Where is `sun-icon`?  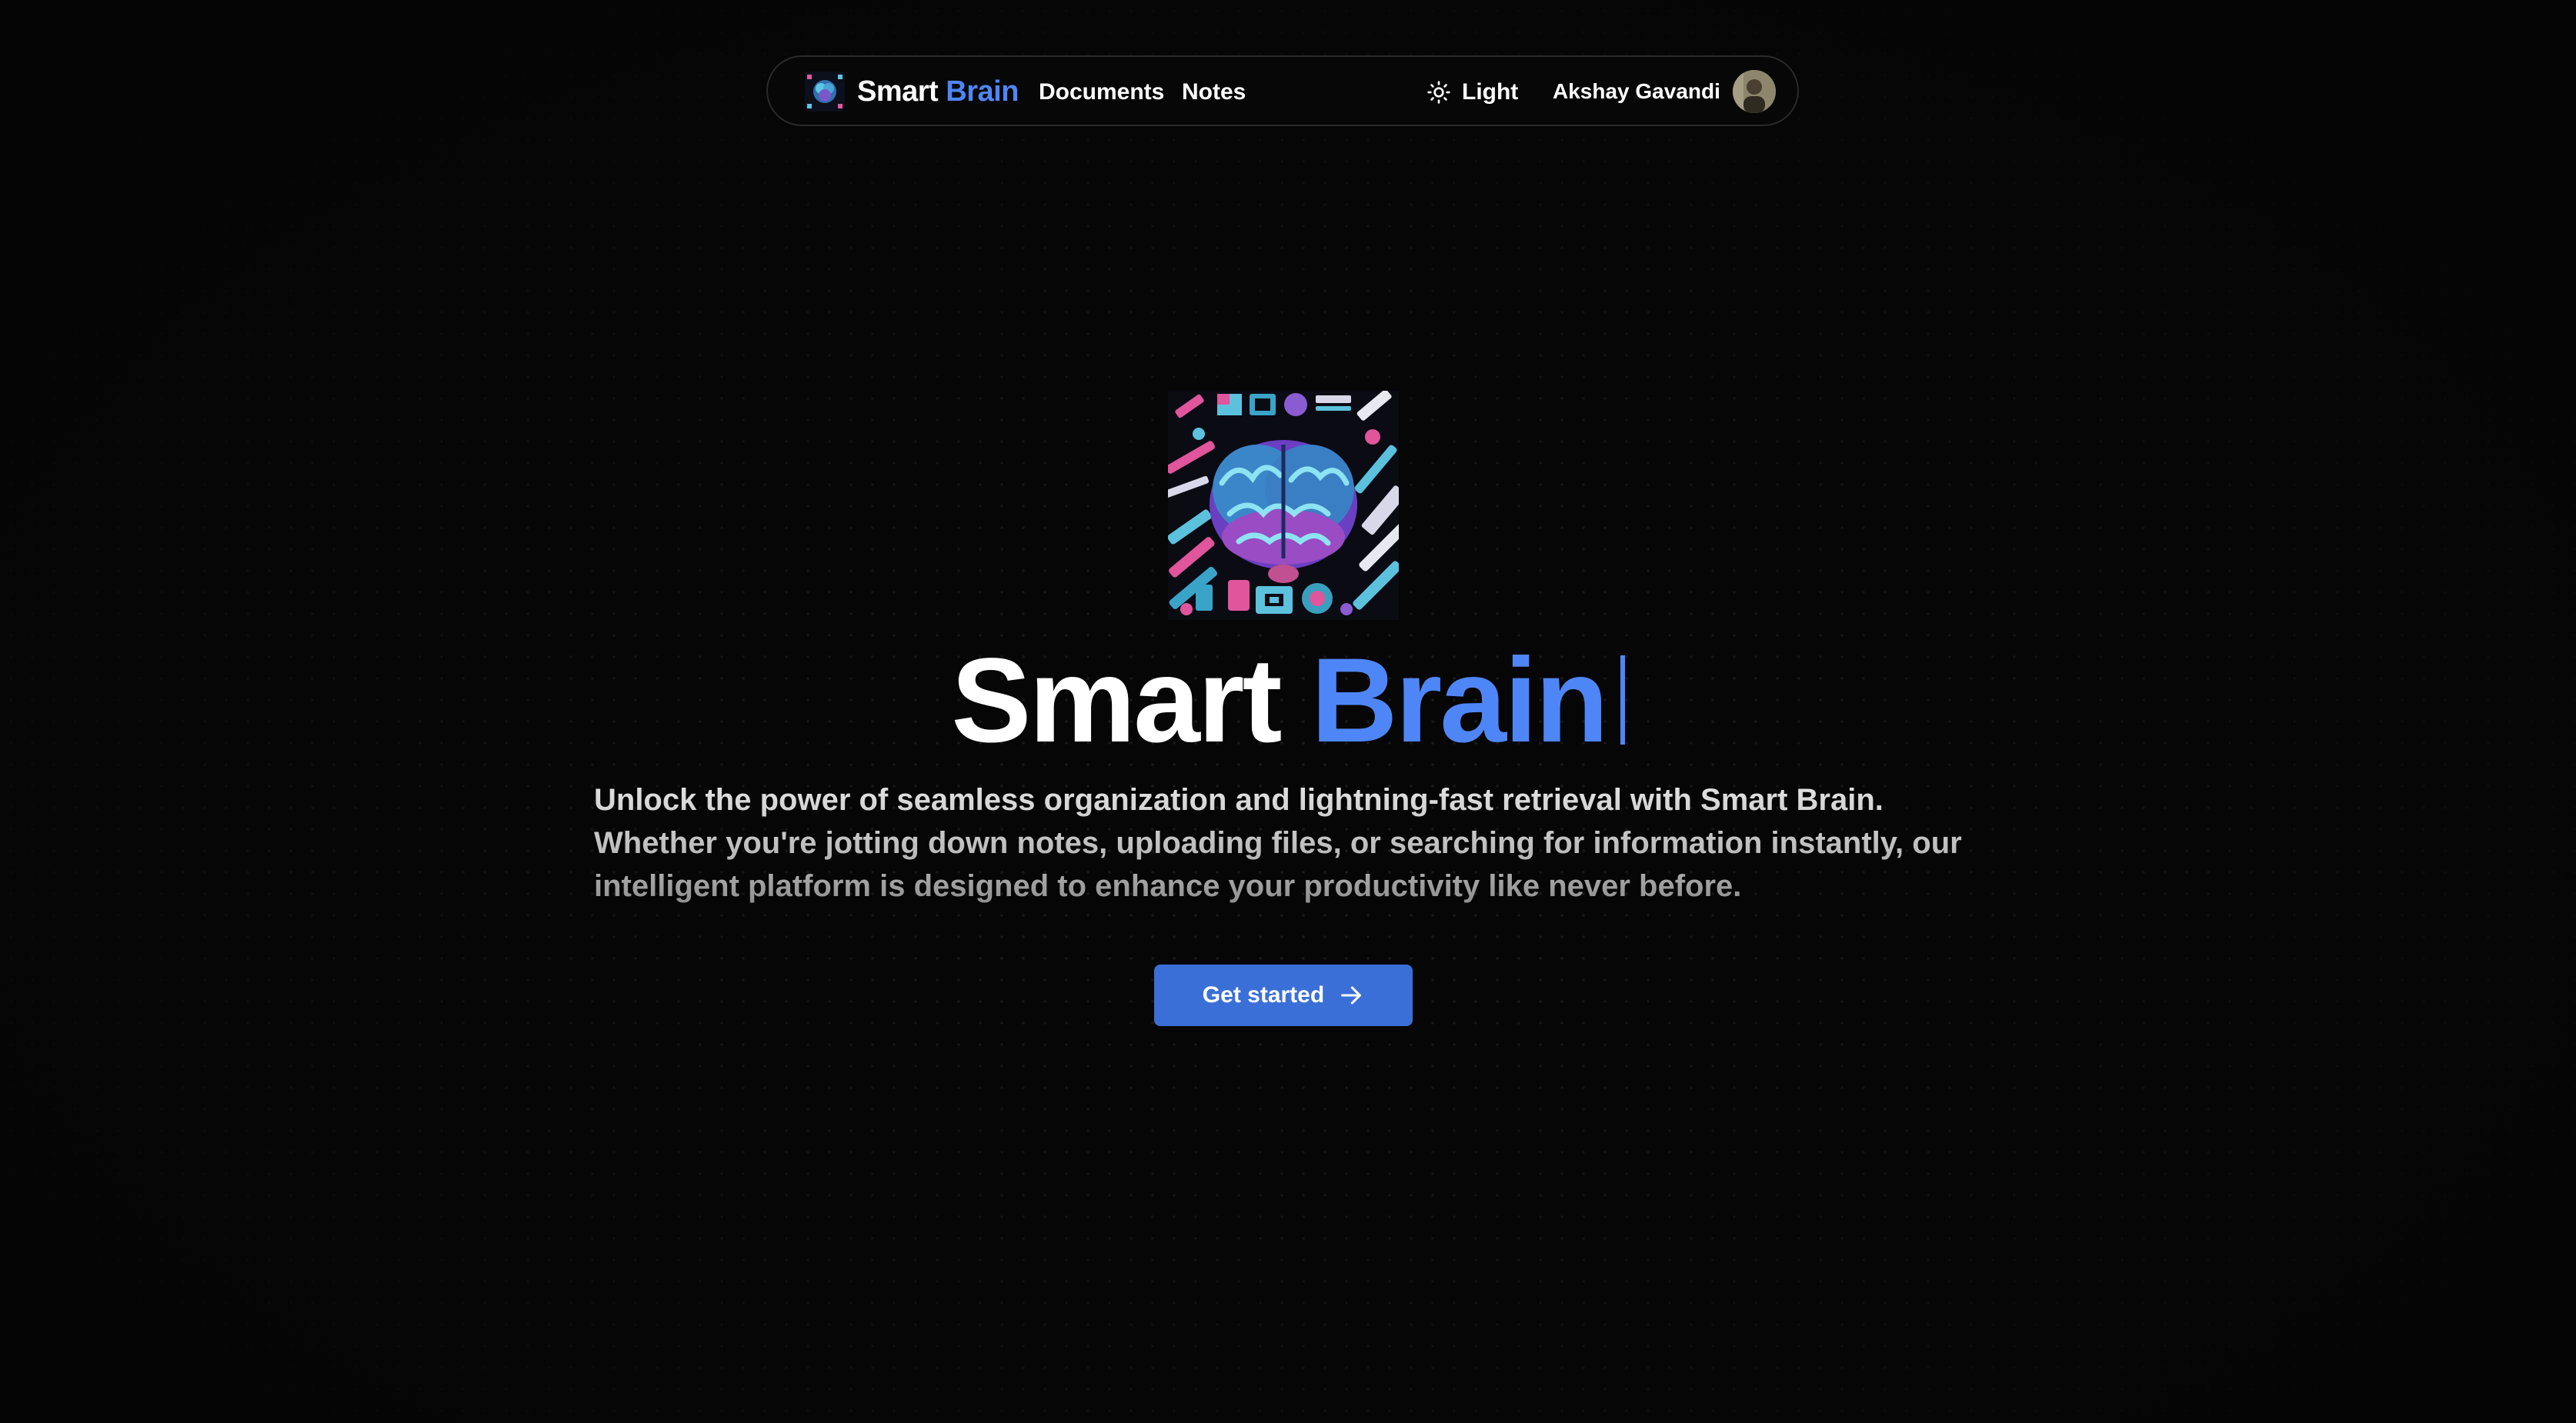 sun-icon is located at coordinates (1438, 92).